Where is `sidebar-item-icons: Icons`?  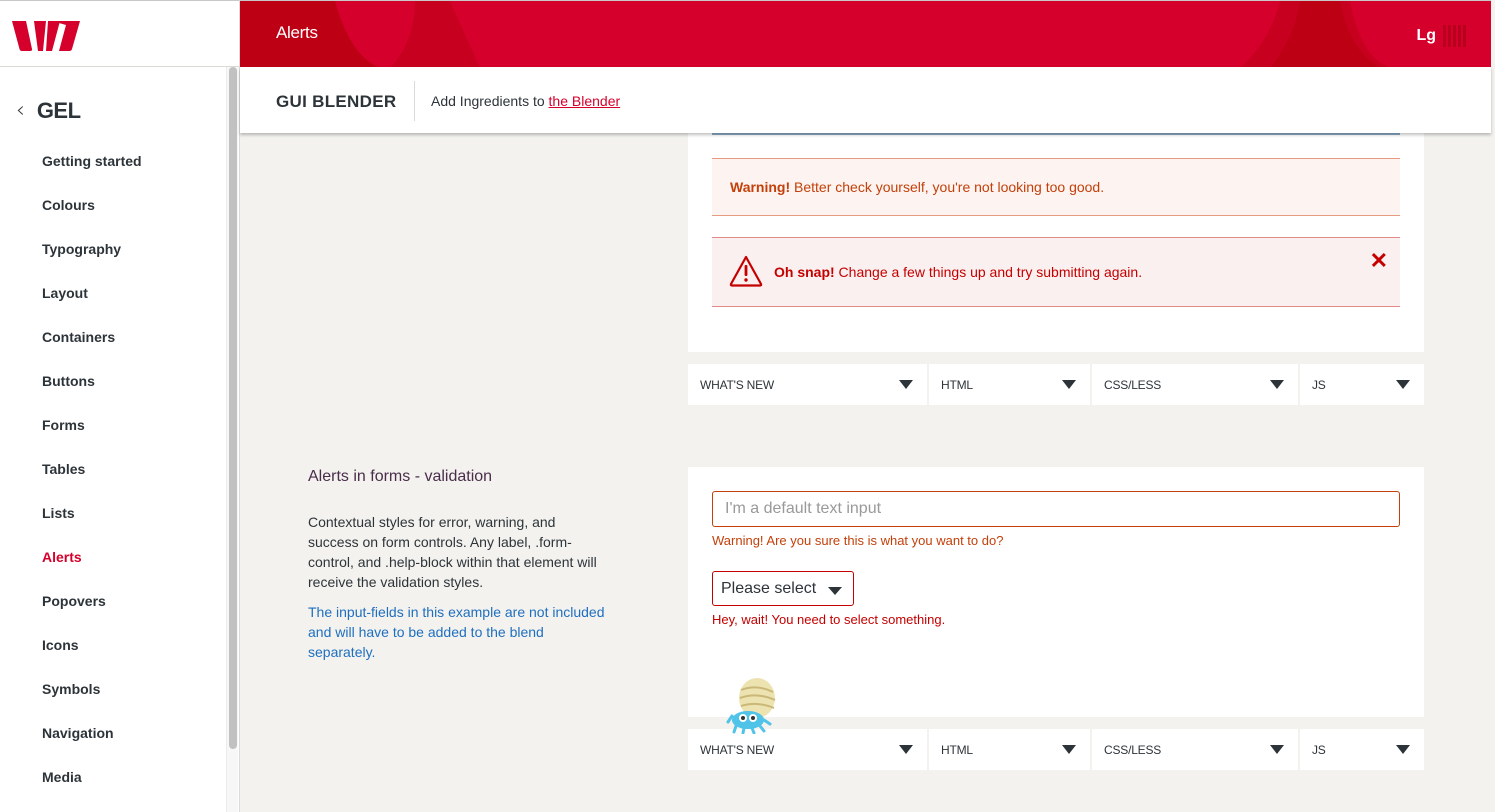 sidebar-item-icons: Icons is located at coordinates (92, 656).